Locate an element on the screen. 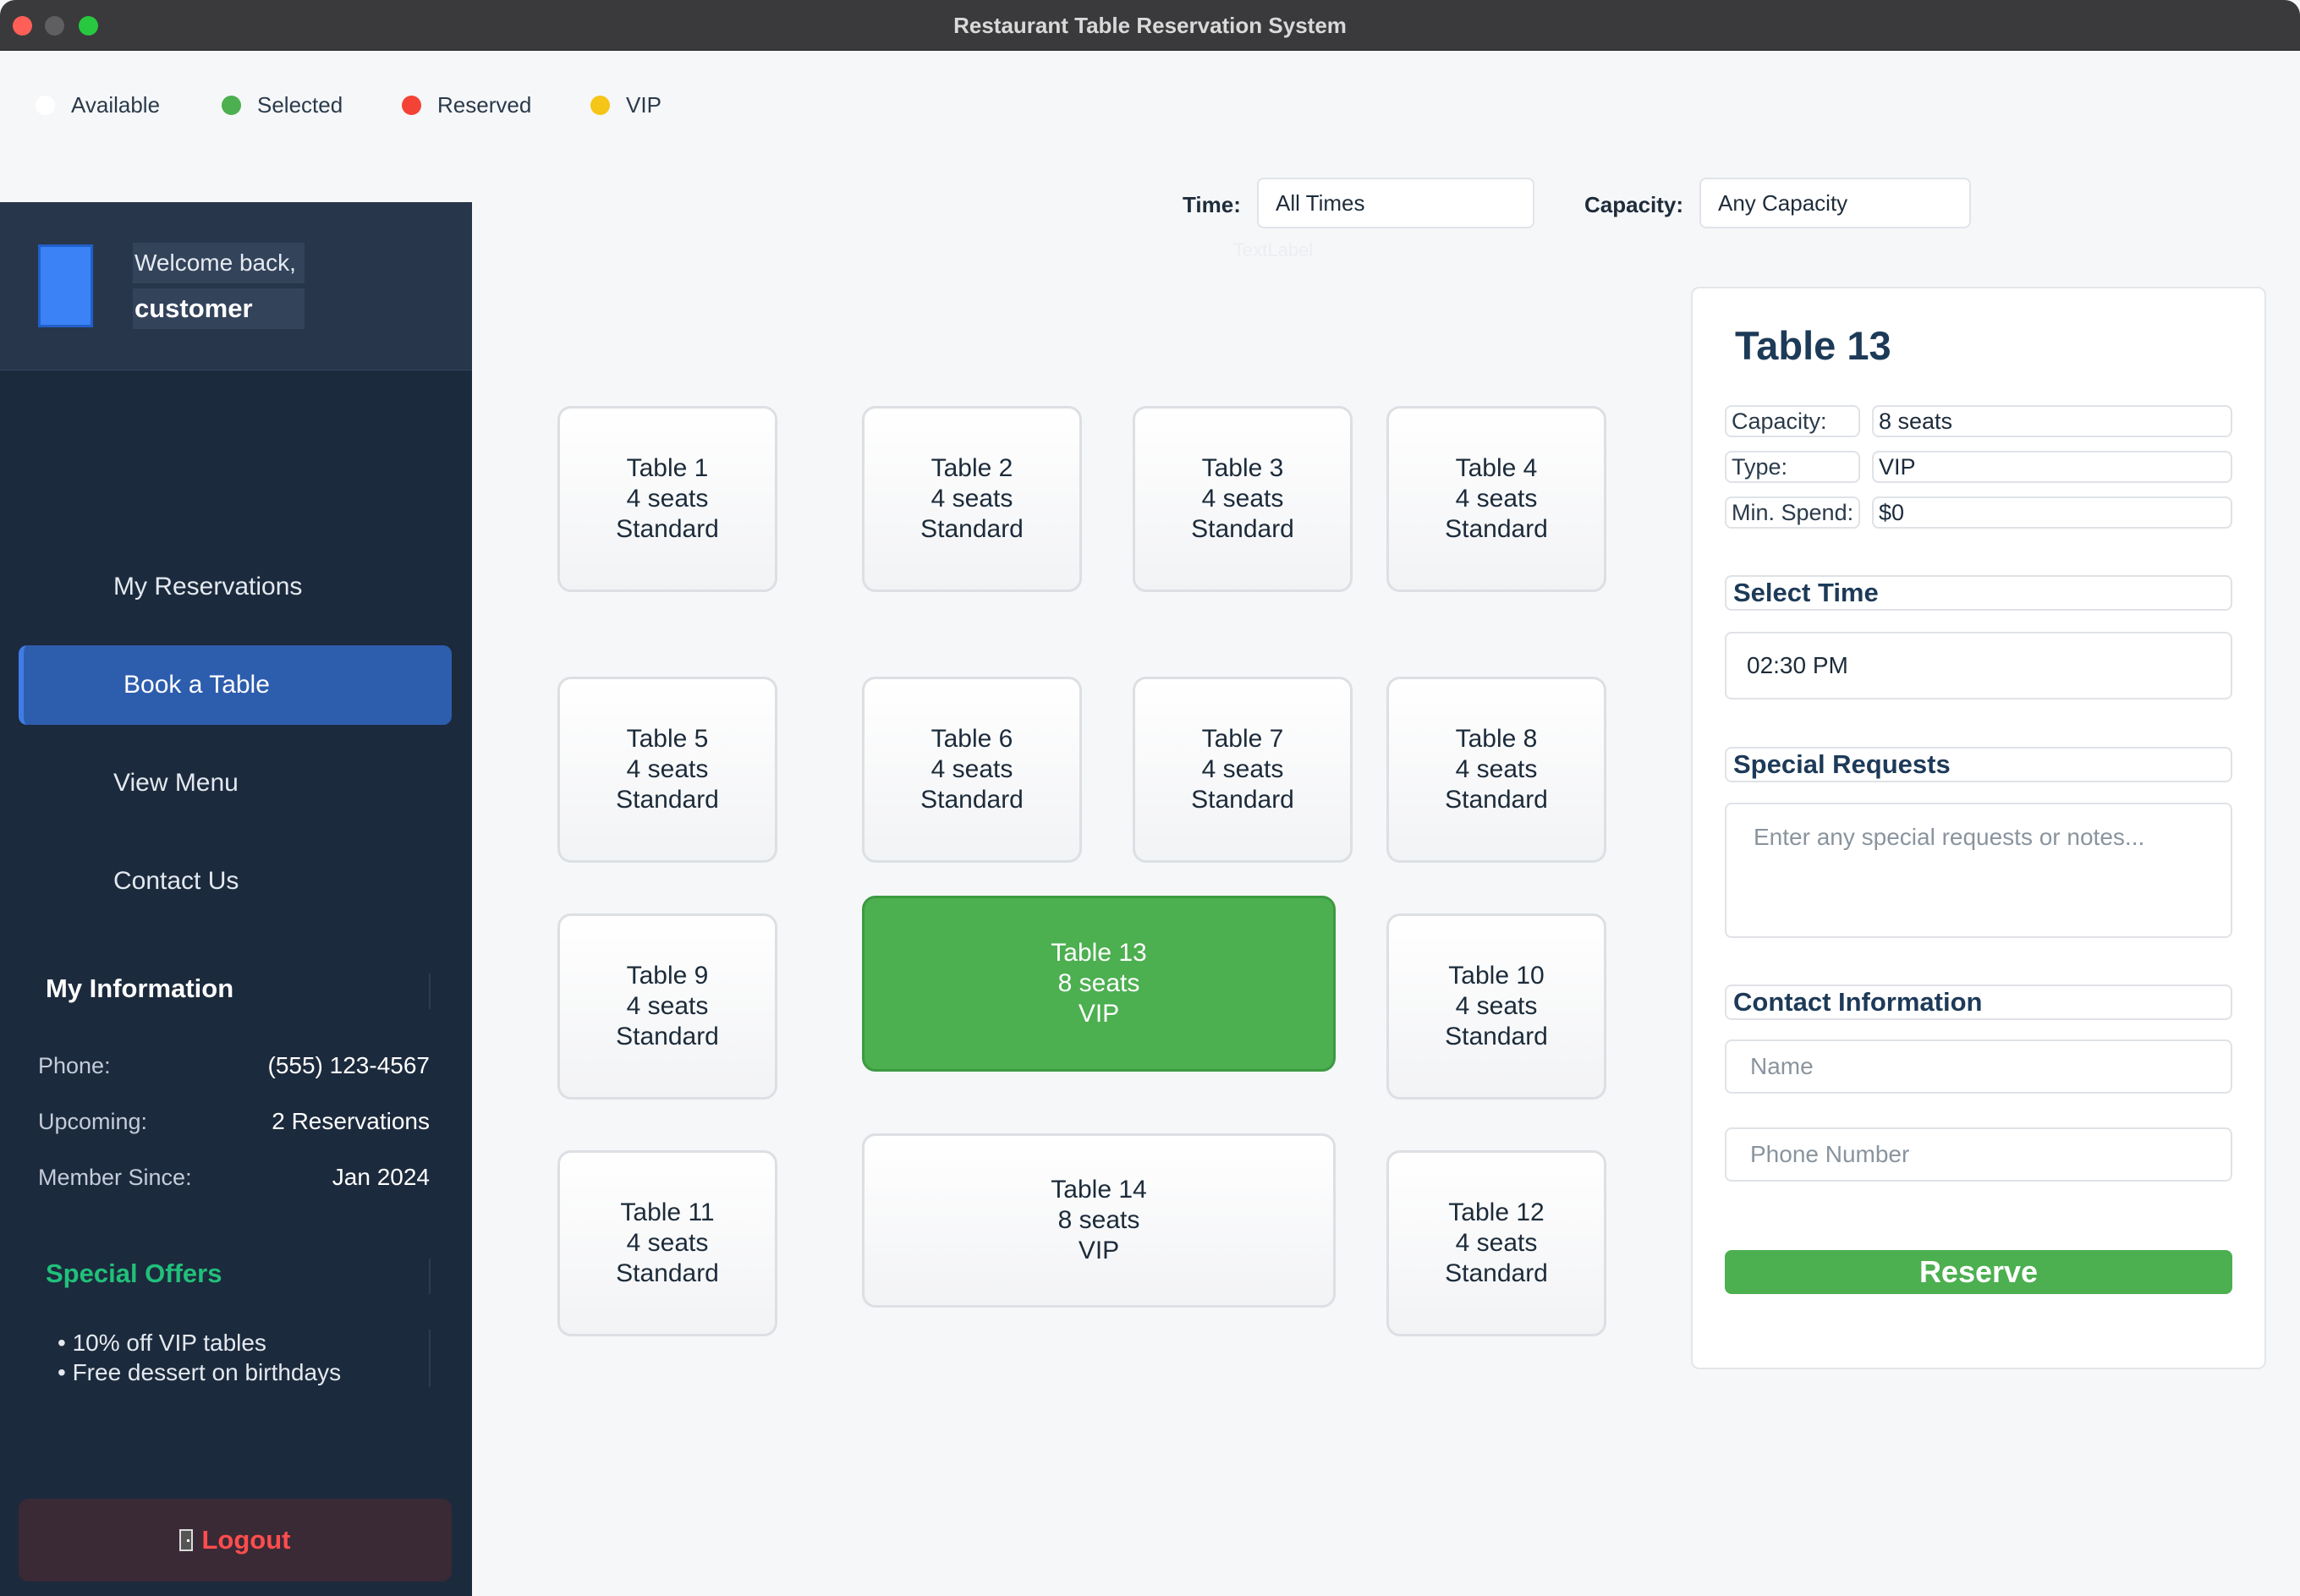 This screenshot has width=2300, height=1596. table-name: Table 9 is located at coordinates (667, 976).